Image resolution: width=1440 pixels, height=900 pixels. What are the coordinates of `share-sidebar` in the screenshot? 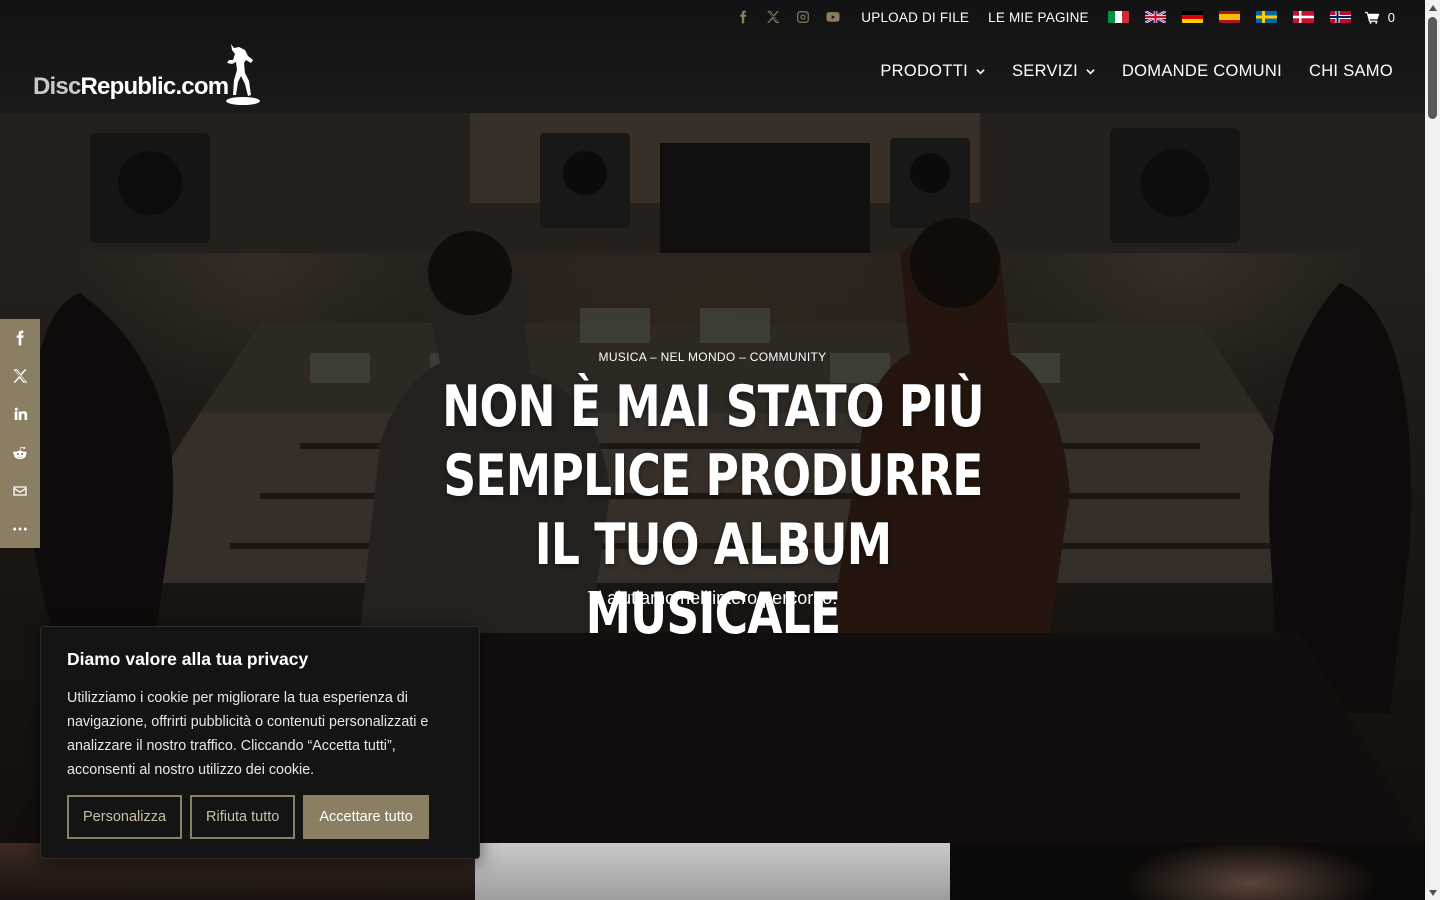 It's located at (20, 433).